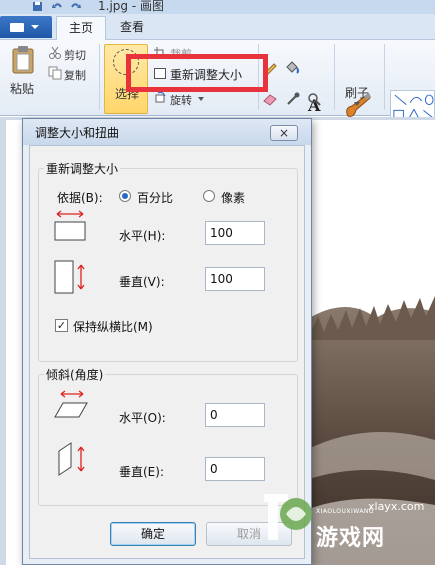  I want to click on percentage-radio, so click(125, 196).